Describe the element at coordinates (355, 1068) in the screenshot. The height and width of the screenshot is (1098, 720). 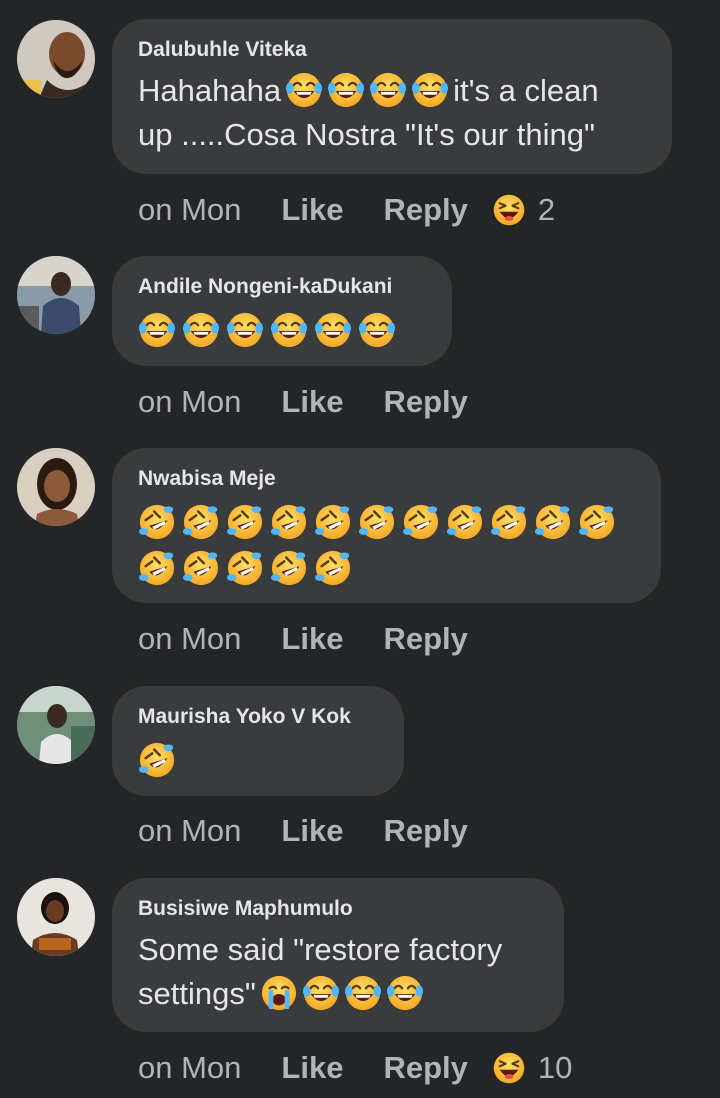
I see `comment-actions: on Mon Like Reply 10` at that location.